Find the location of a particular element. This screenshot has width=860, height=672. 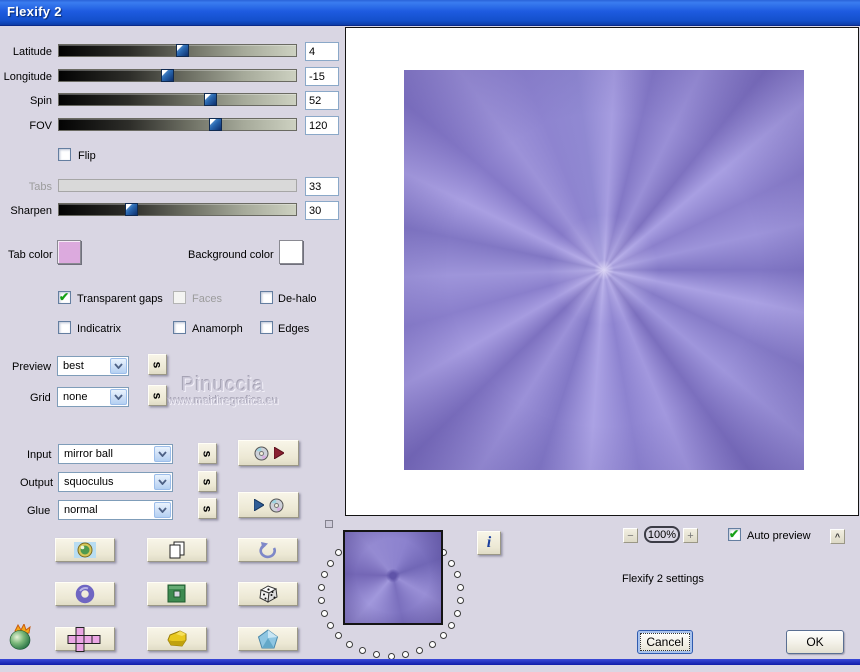

yellow-solid-icon is located at coordinates (177, 639).